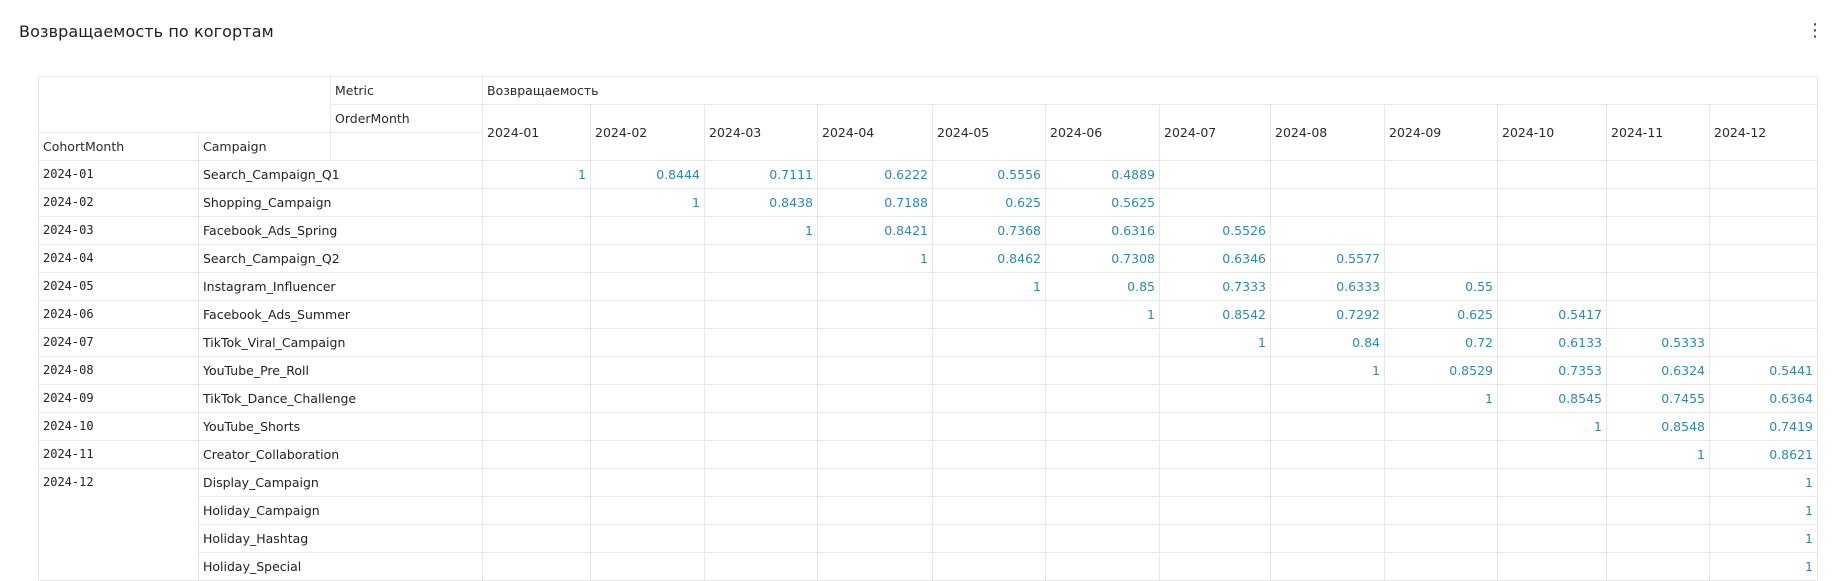 The width and height of the screenshot is (1834, 581). I want to click on value-cell: 0.84, so click(1327, 342).